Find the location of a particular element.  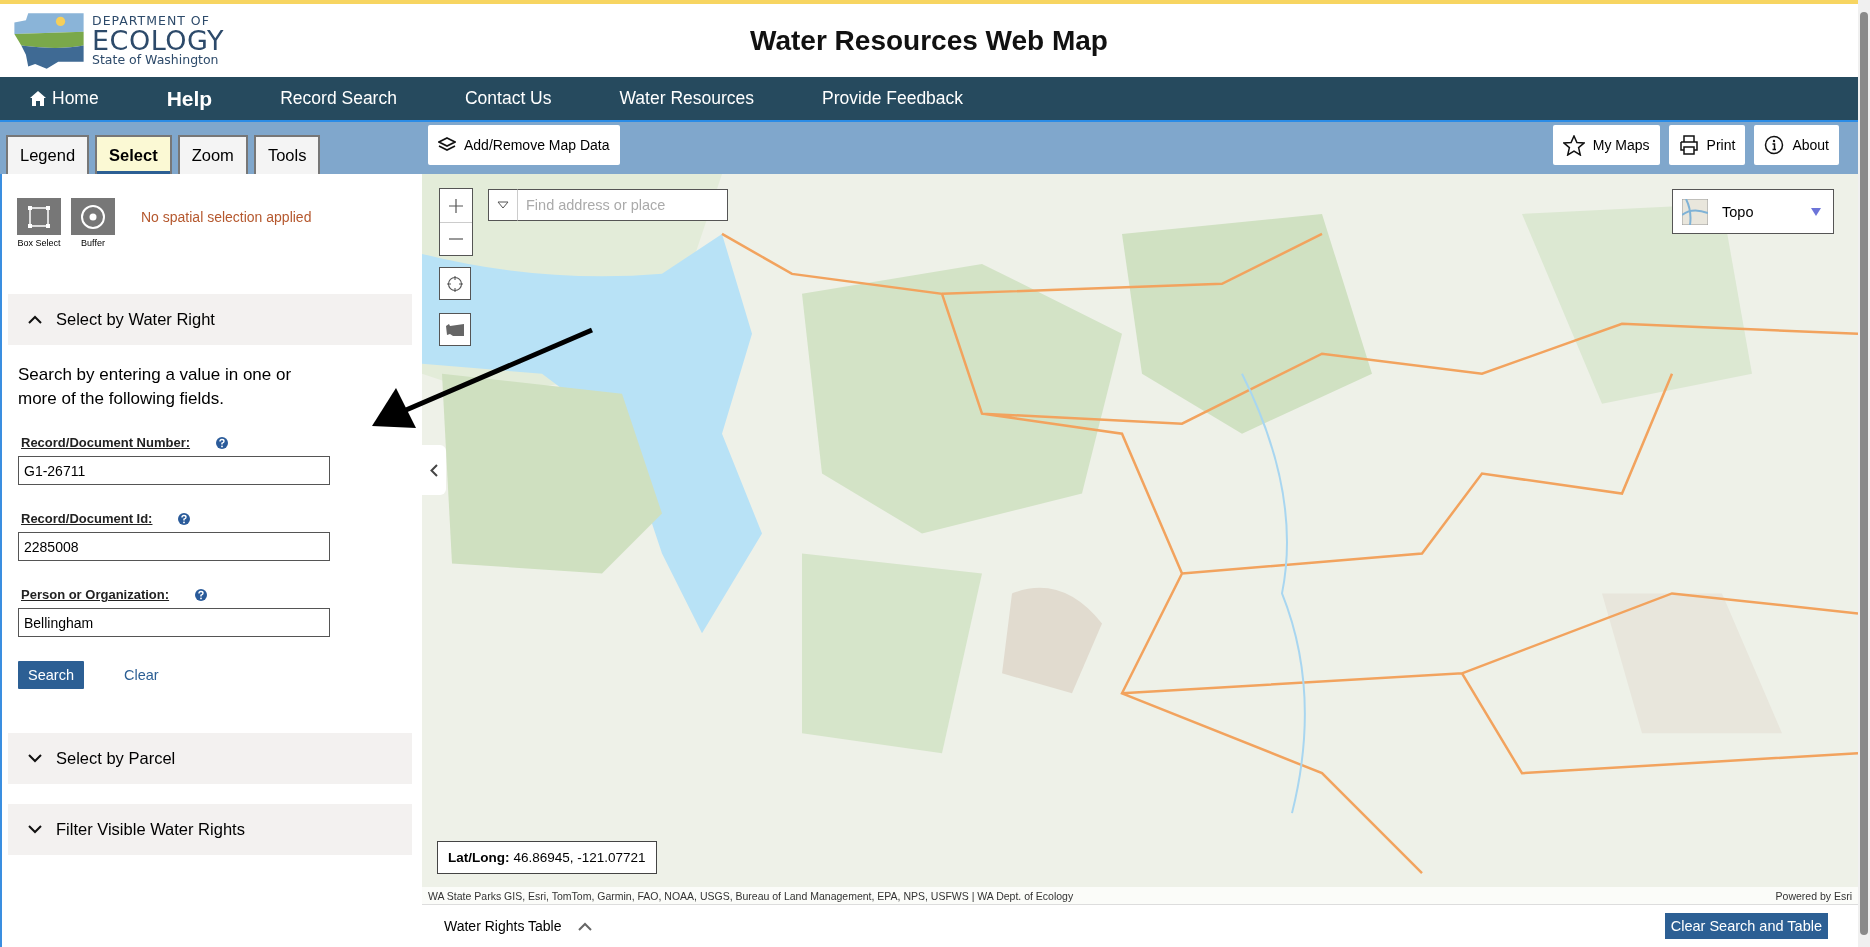

home-extent-button is located at coordinates (455, 329).